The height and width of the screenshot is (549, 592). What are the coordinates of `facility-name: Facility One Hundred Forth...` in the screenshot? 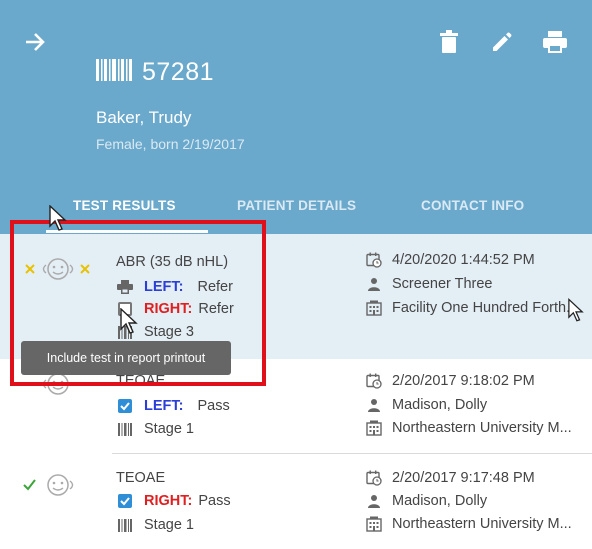 It's located at (485, 308).